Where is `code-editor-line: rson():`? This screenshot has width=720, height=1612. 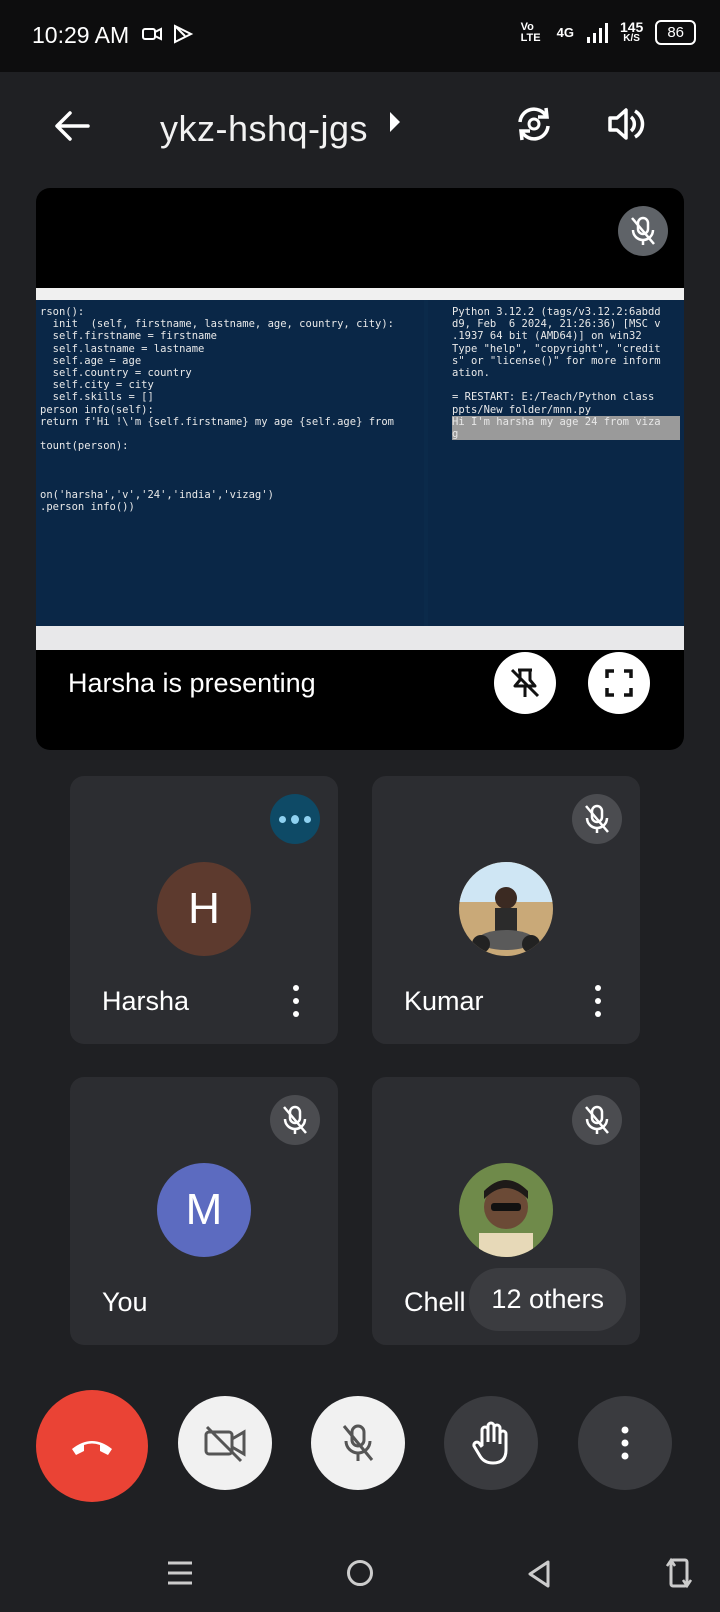 code-editor-line: rson(): is located at coordinates (62, 312).